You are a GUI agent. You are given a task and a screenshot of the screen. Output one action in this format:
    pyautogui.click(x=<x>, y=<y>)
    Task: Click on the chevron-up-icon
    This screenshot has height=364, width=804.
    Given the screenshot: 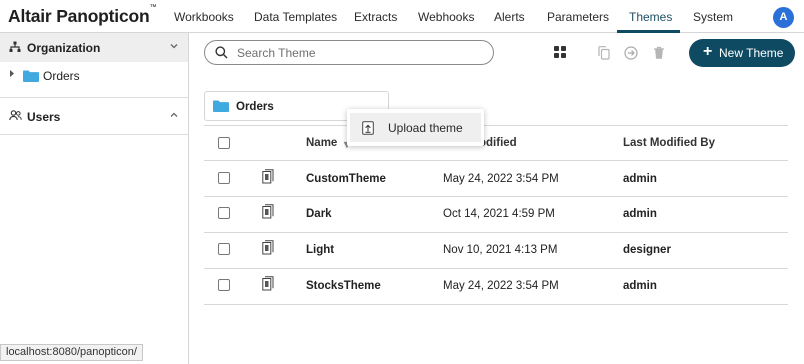 What is the action you would take?
    pyautogui.click(x=174, y=116)
    